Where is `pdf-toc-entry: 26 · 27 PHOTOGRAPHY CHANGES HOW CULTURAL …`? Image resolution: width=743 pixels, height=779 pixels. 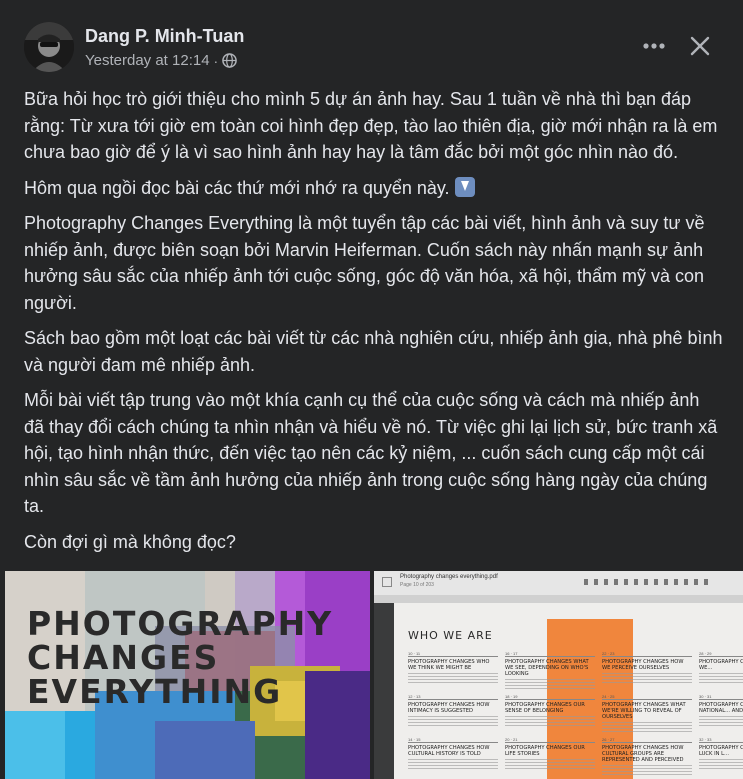
pdf-toc-entry: 26 · 27 PHOTOGRAPHY CHANGES HOW CULTURAL … is located at coordinates (647, 756).